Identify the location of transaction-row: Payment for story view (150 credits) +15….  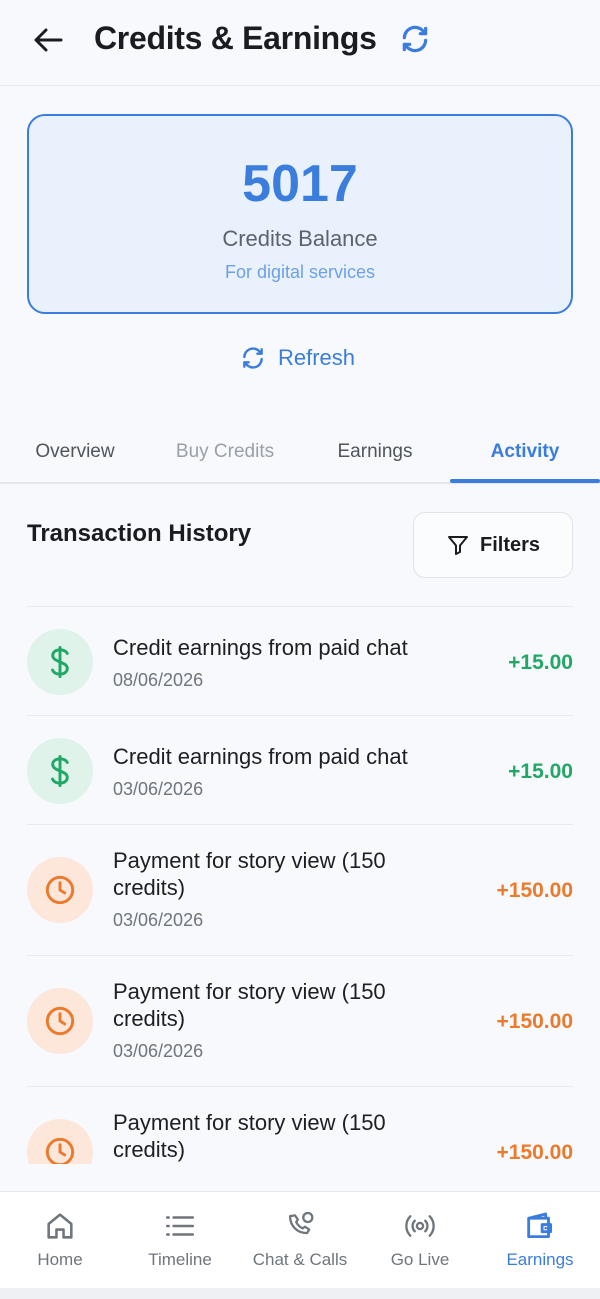
(300, 1125).